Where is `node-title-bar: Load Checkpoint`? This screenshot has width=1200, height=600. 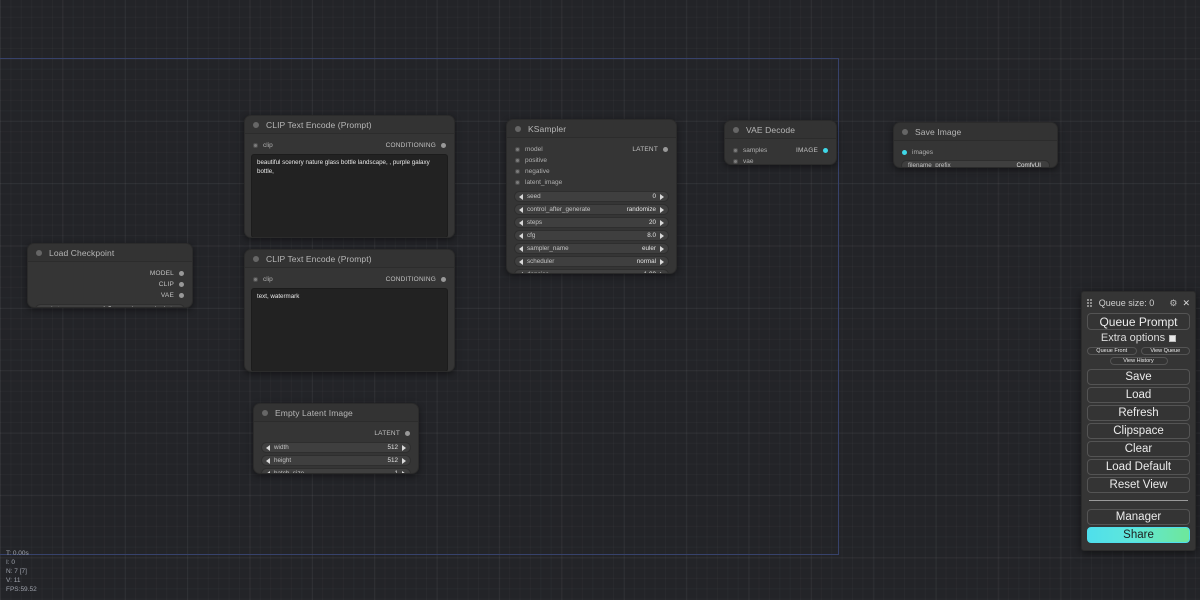
node-title-bar: Load Checkpoint is located at coordinates (110, 253).